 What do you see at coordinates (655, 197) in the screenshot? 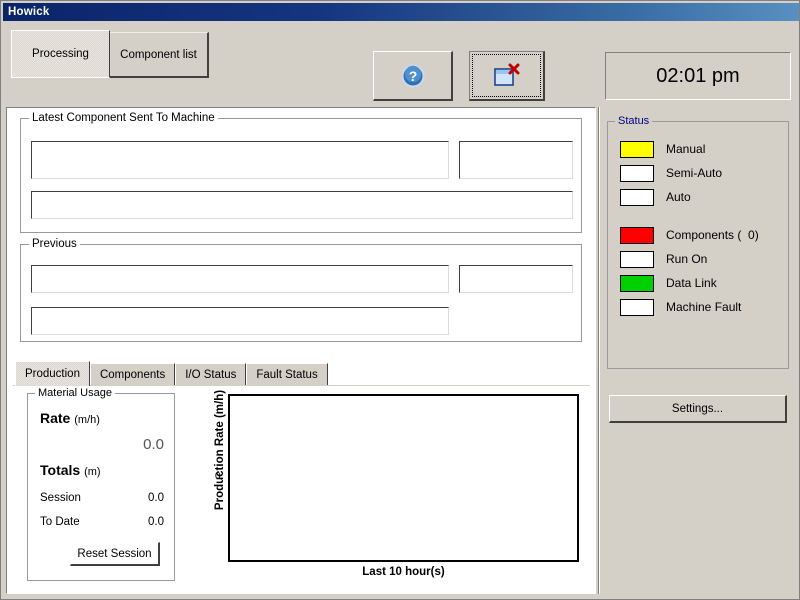
I see `status-row-auto: Auto` at bounding box center [655, 197].